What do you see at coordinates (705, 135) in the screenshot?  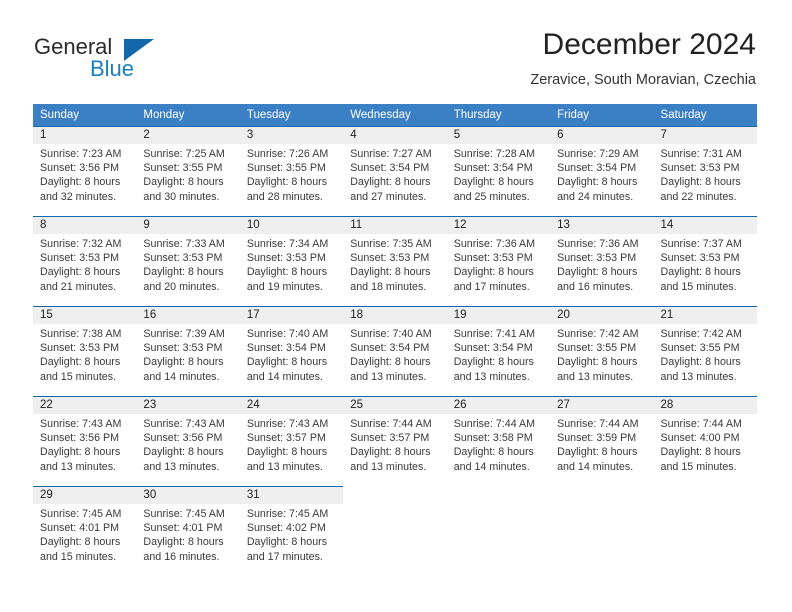 I see `day-number: 7` at bounding box center [705, 135].